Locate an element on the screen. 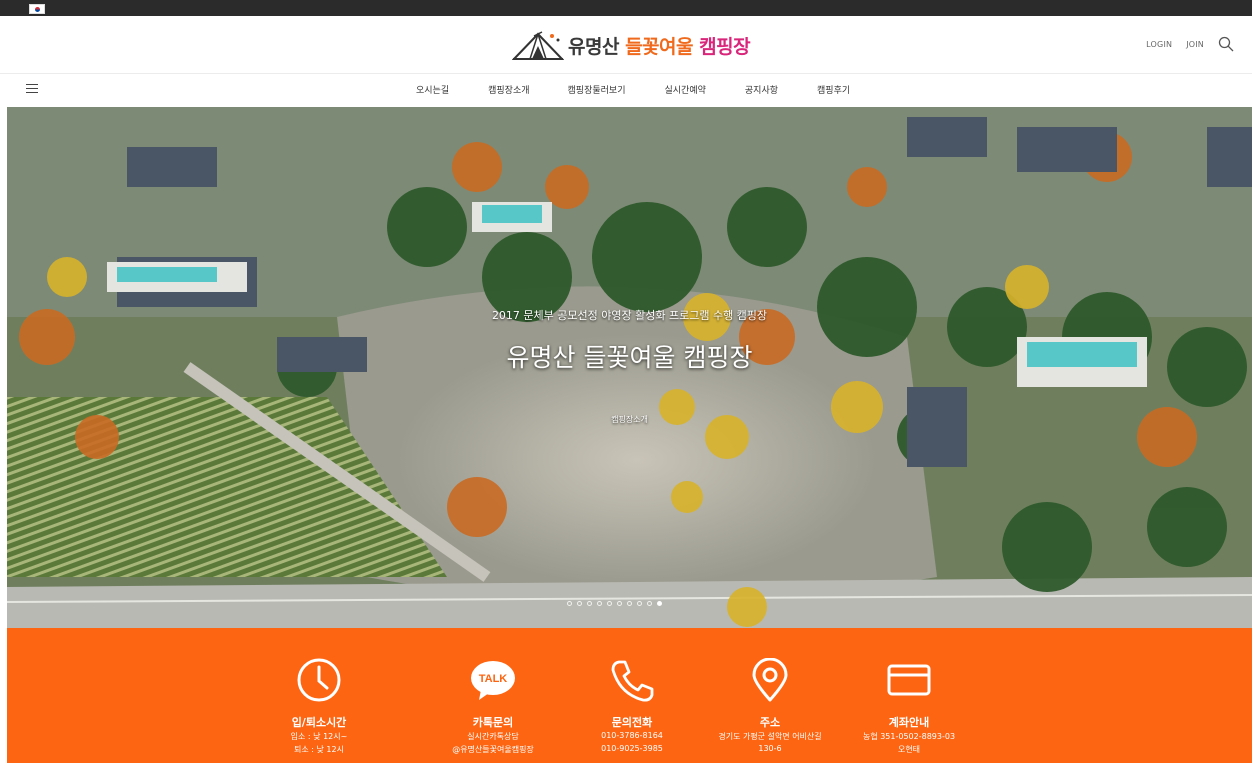 This screenshot has height=763, width=1252. hero-subtitle: 2017 문체부 공모선정 야영장 활성화 프로그램 수행 캠핑장 is located at coordinates (629, 315).